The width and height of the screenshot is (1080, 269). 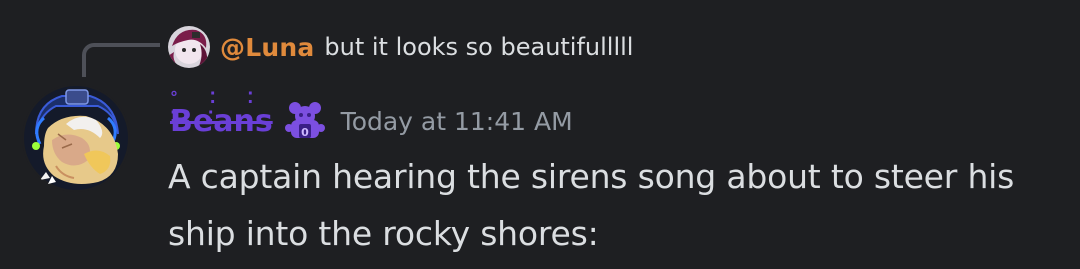 I want to click on reply-author: @Luna, so click(x=267, y=47).